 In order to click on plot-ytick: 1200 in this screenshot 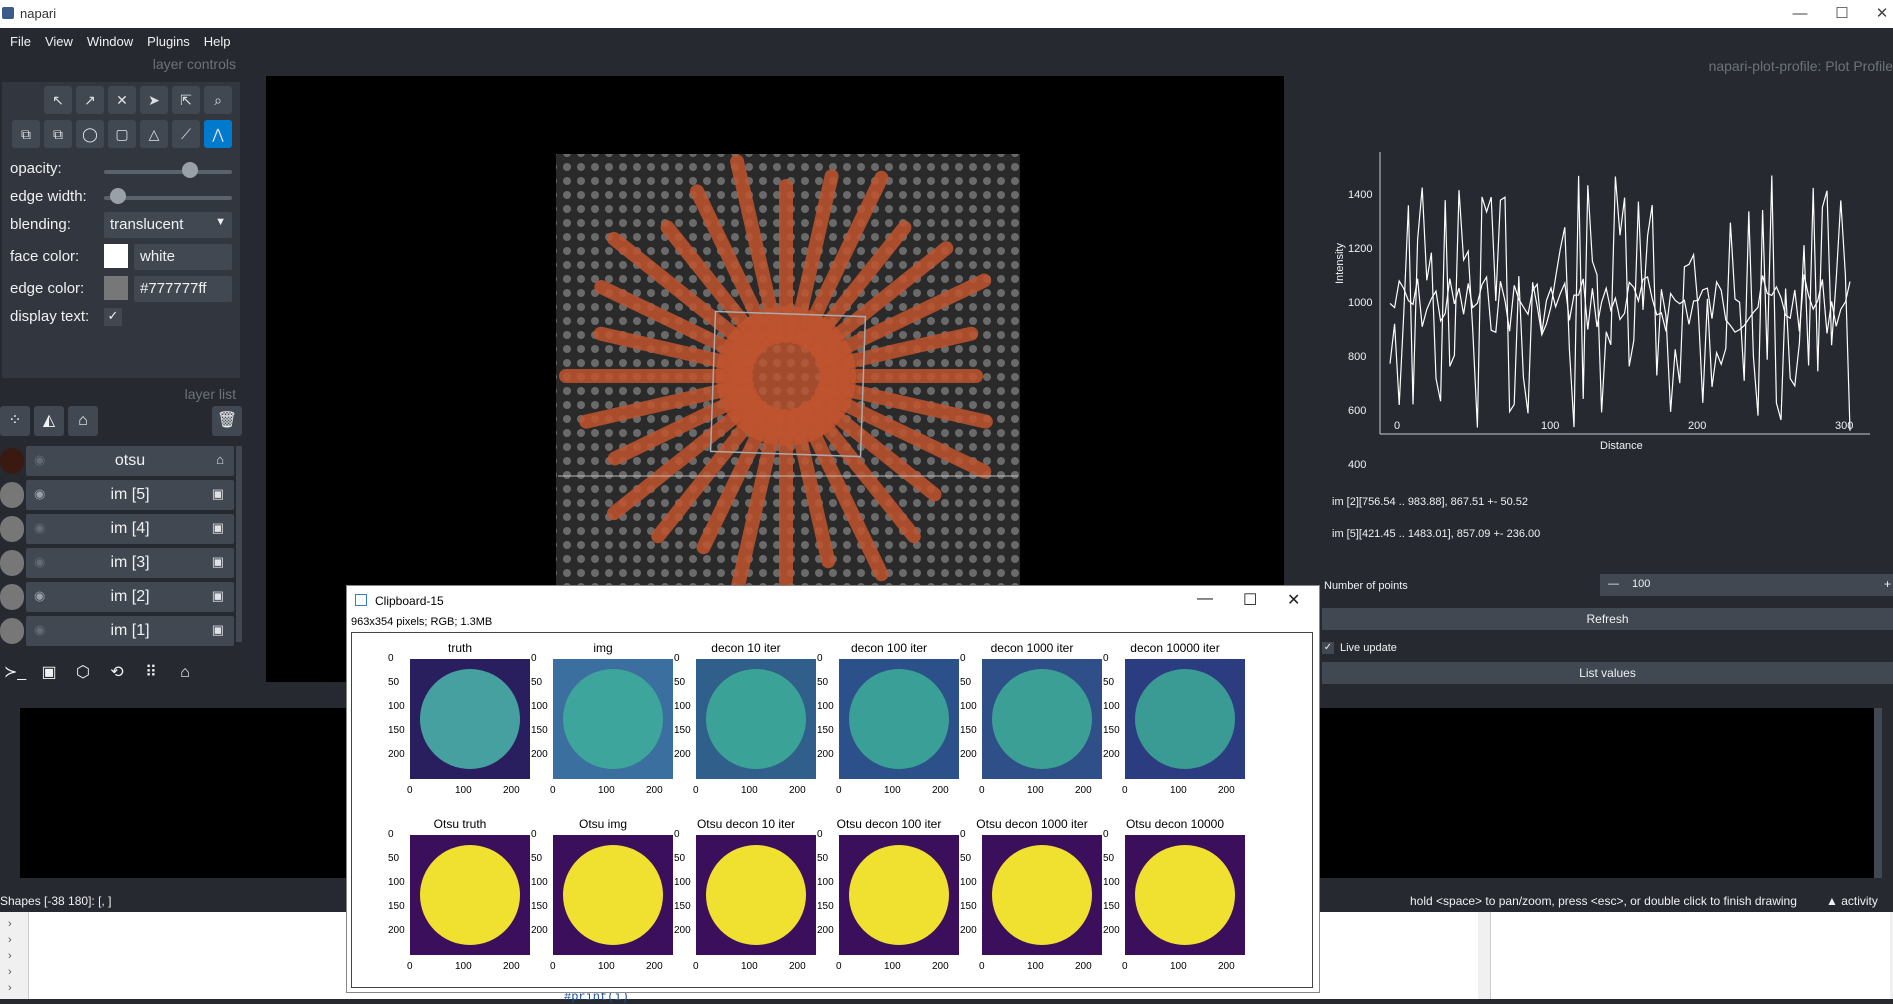, I will do `click(1360, 249)`.